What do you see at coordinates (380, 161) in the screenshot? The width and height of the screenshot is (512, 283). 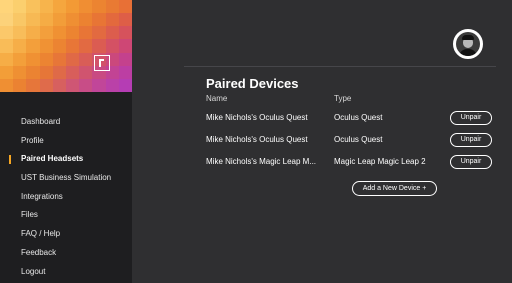 I see `device-type: Magic Leap Magic Leap 2` at bounding box center [380, 161].